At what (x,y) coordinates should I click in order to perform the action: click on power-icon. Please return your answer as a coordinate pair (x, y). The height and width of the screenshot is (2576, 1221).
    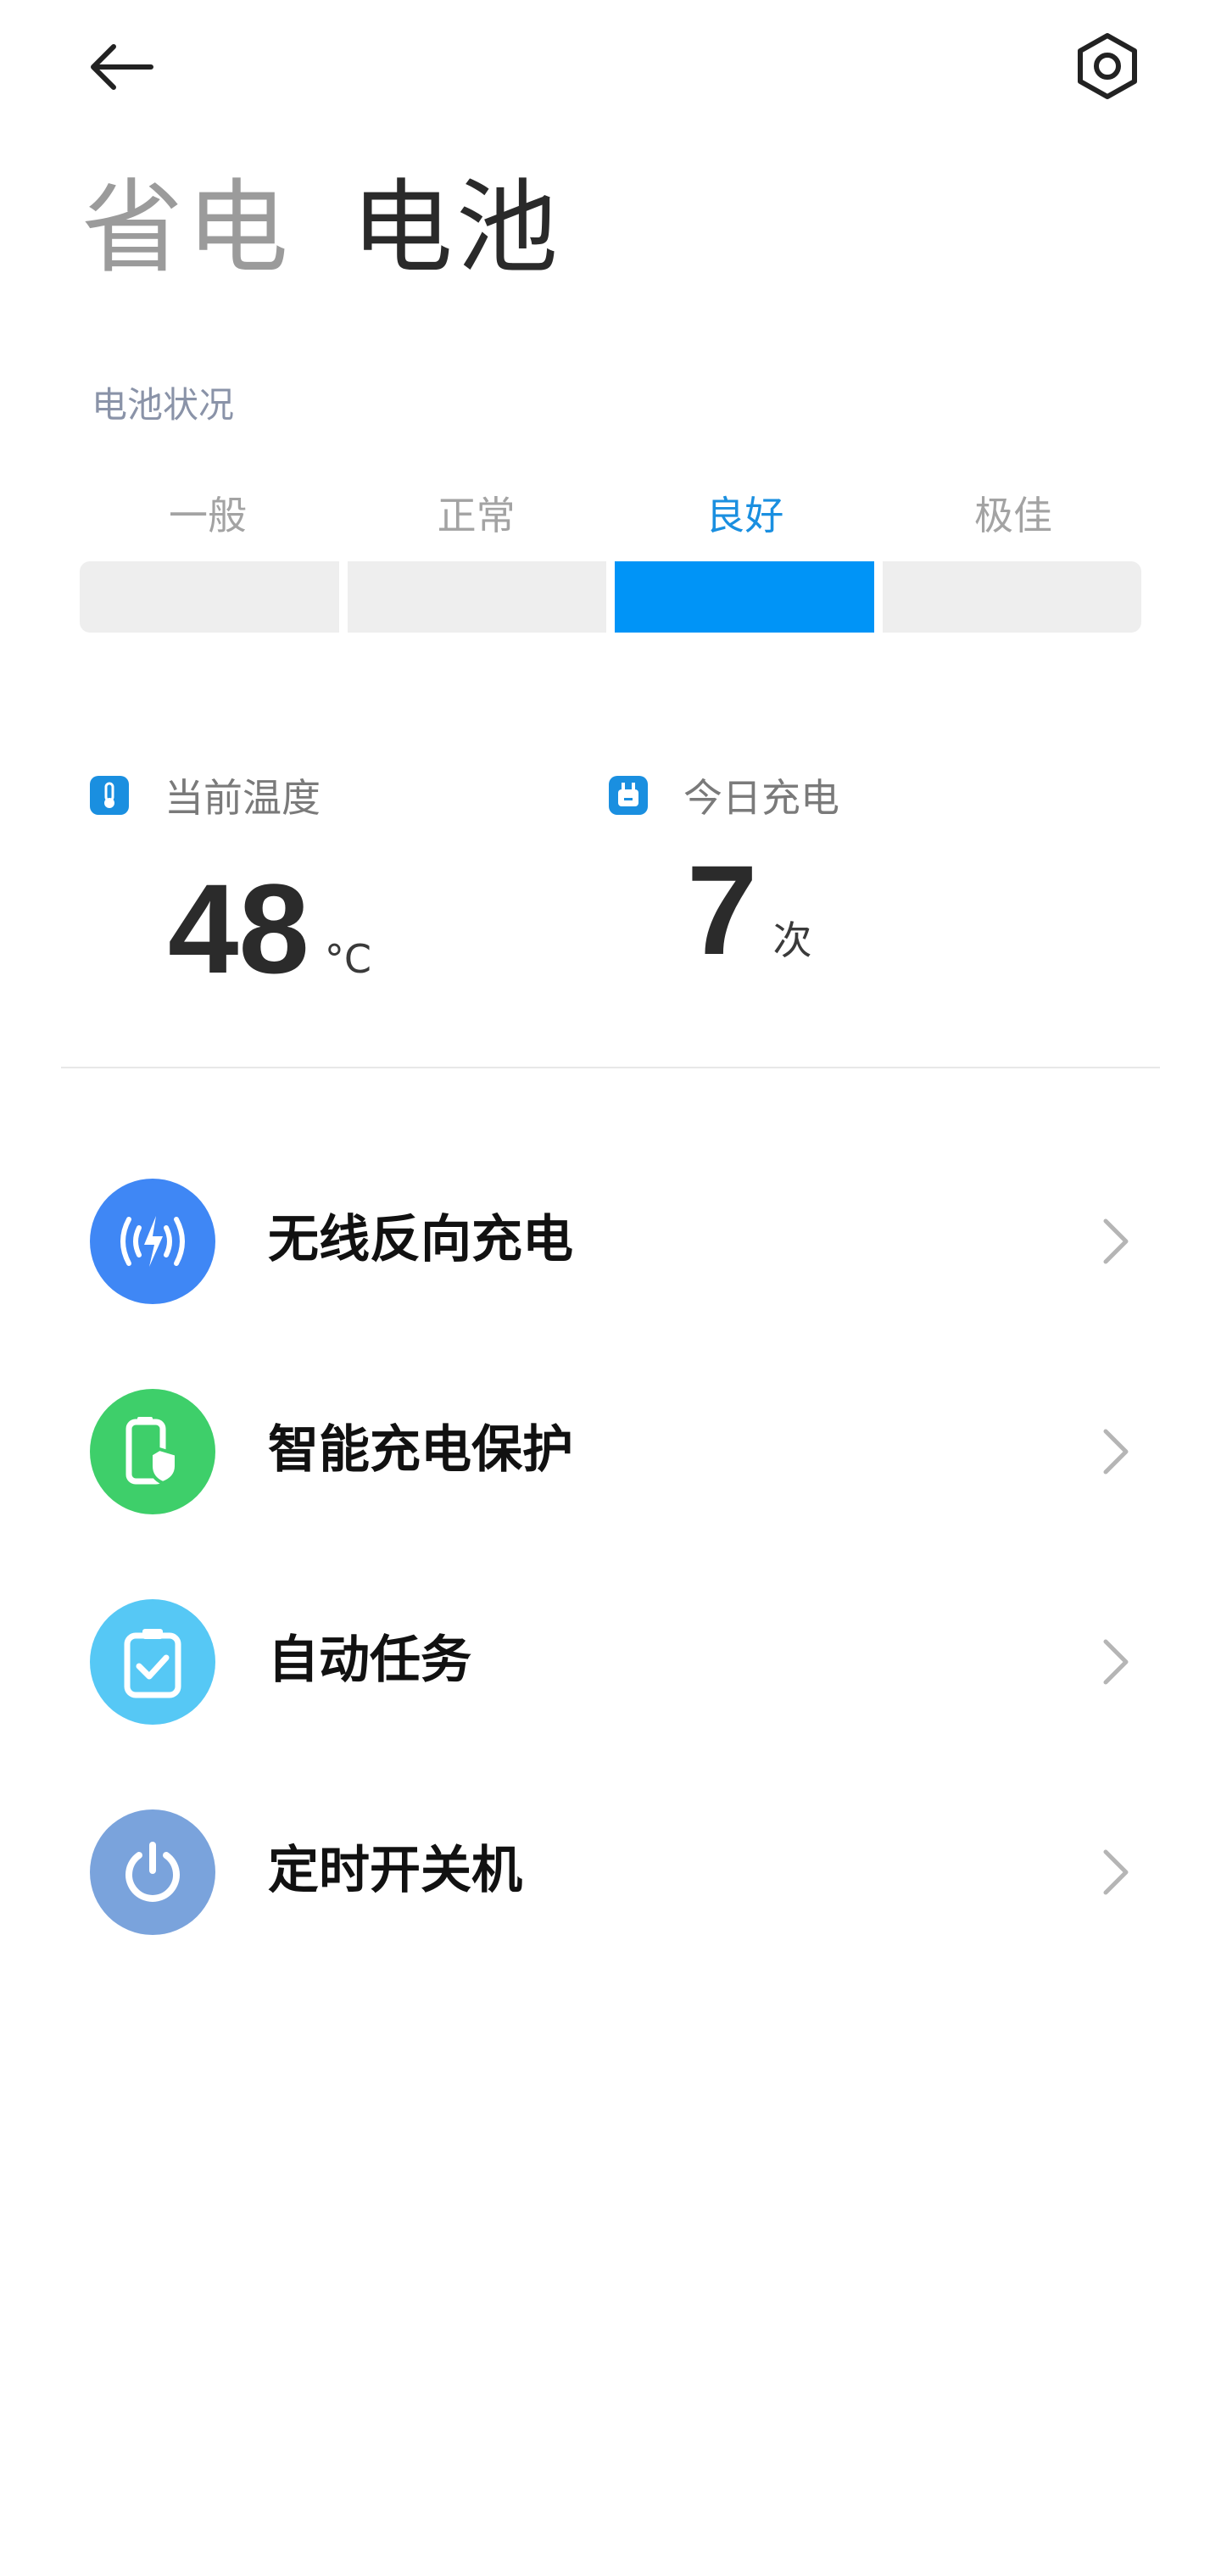
    Looking at the image, I should click on (152, 1872).